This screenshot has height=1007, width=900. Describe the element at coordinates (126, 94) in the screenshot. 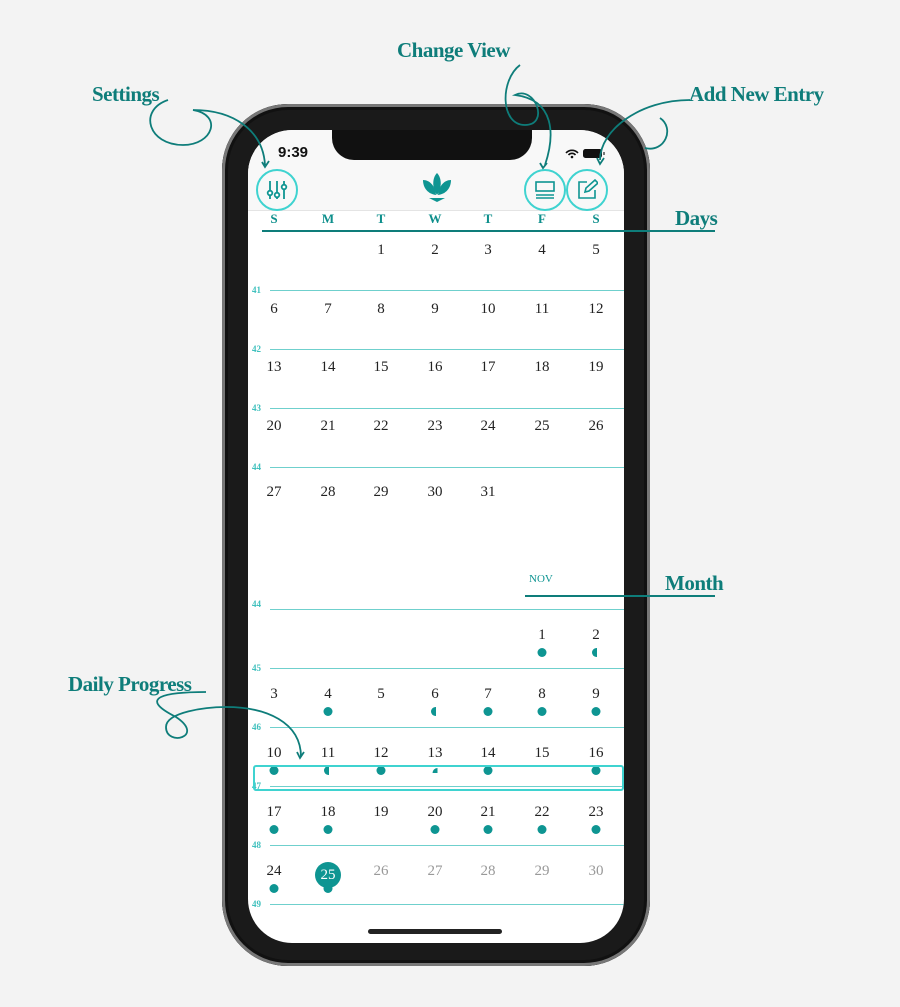

I see `annotation-settings: Settings` at that location.